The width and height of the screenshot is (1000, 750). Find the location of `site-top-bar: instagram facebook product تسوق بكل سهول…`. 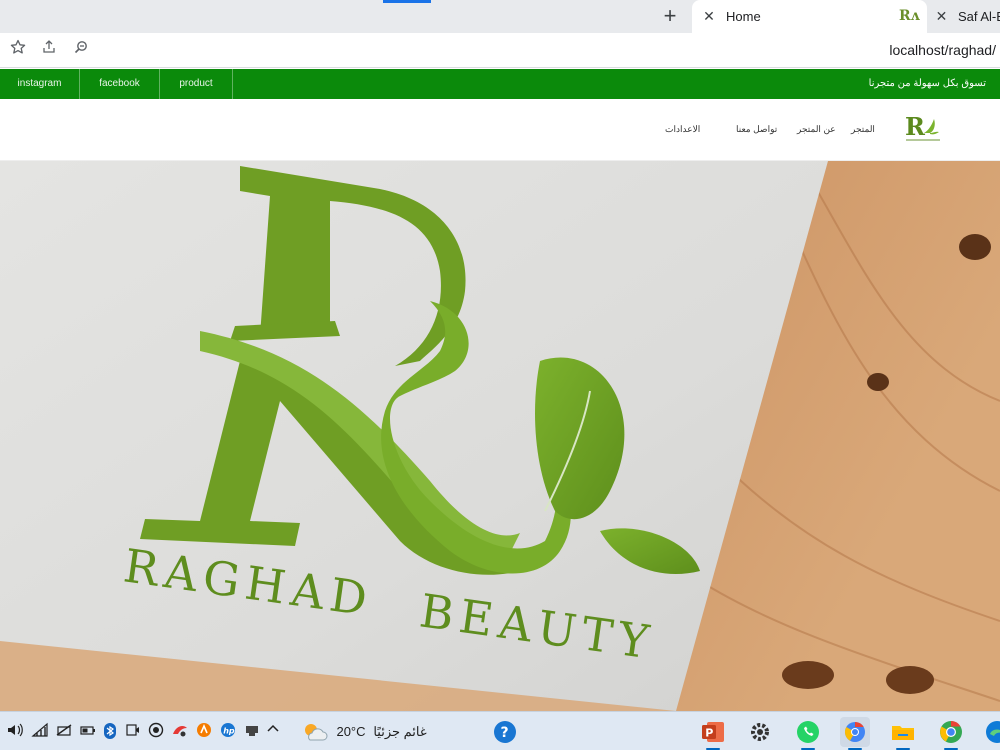

site-top-bar: instagram facebook product تسوق بكل سهول… is located at coordinates (500, 84).